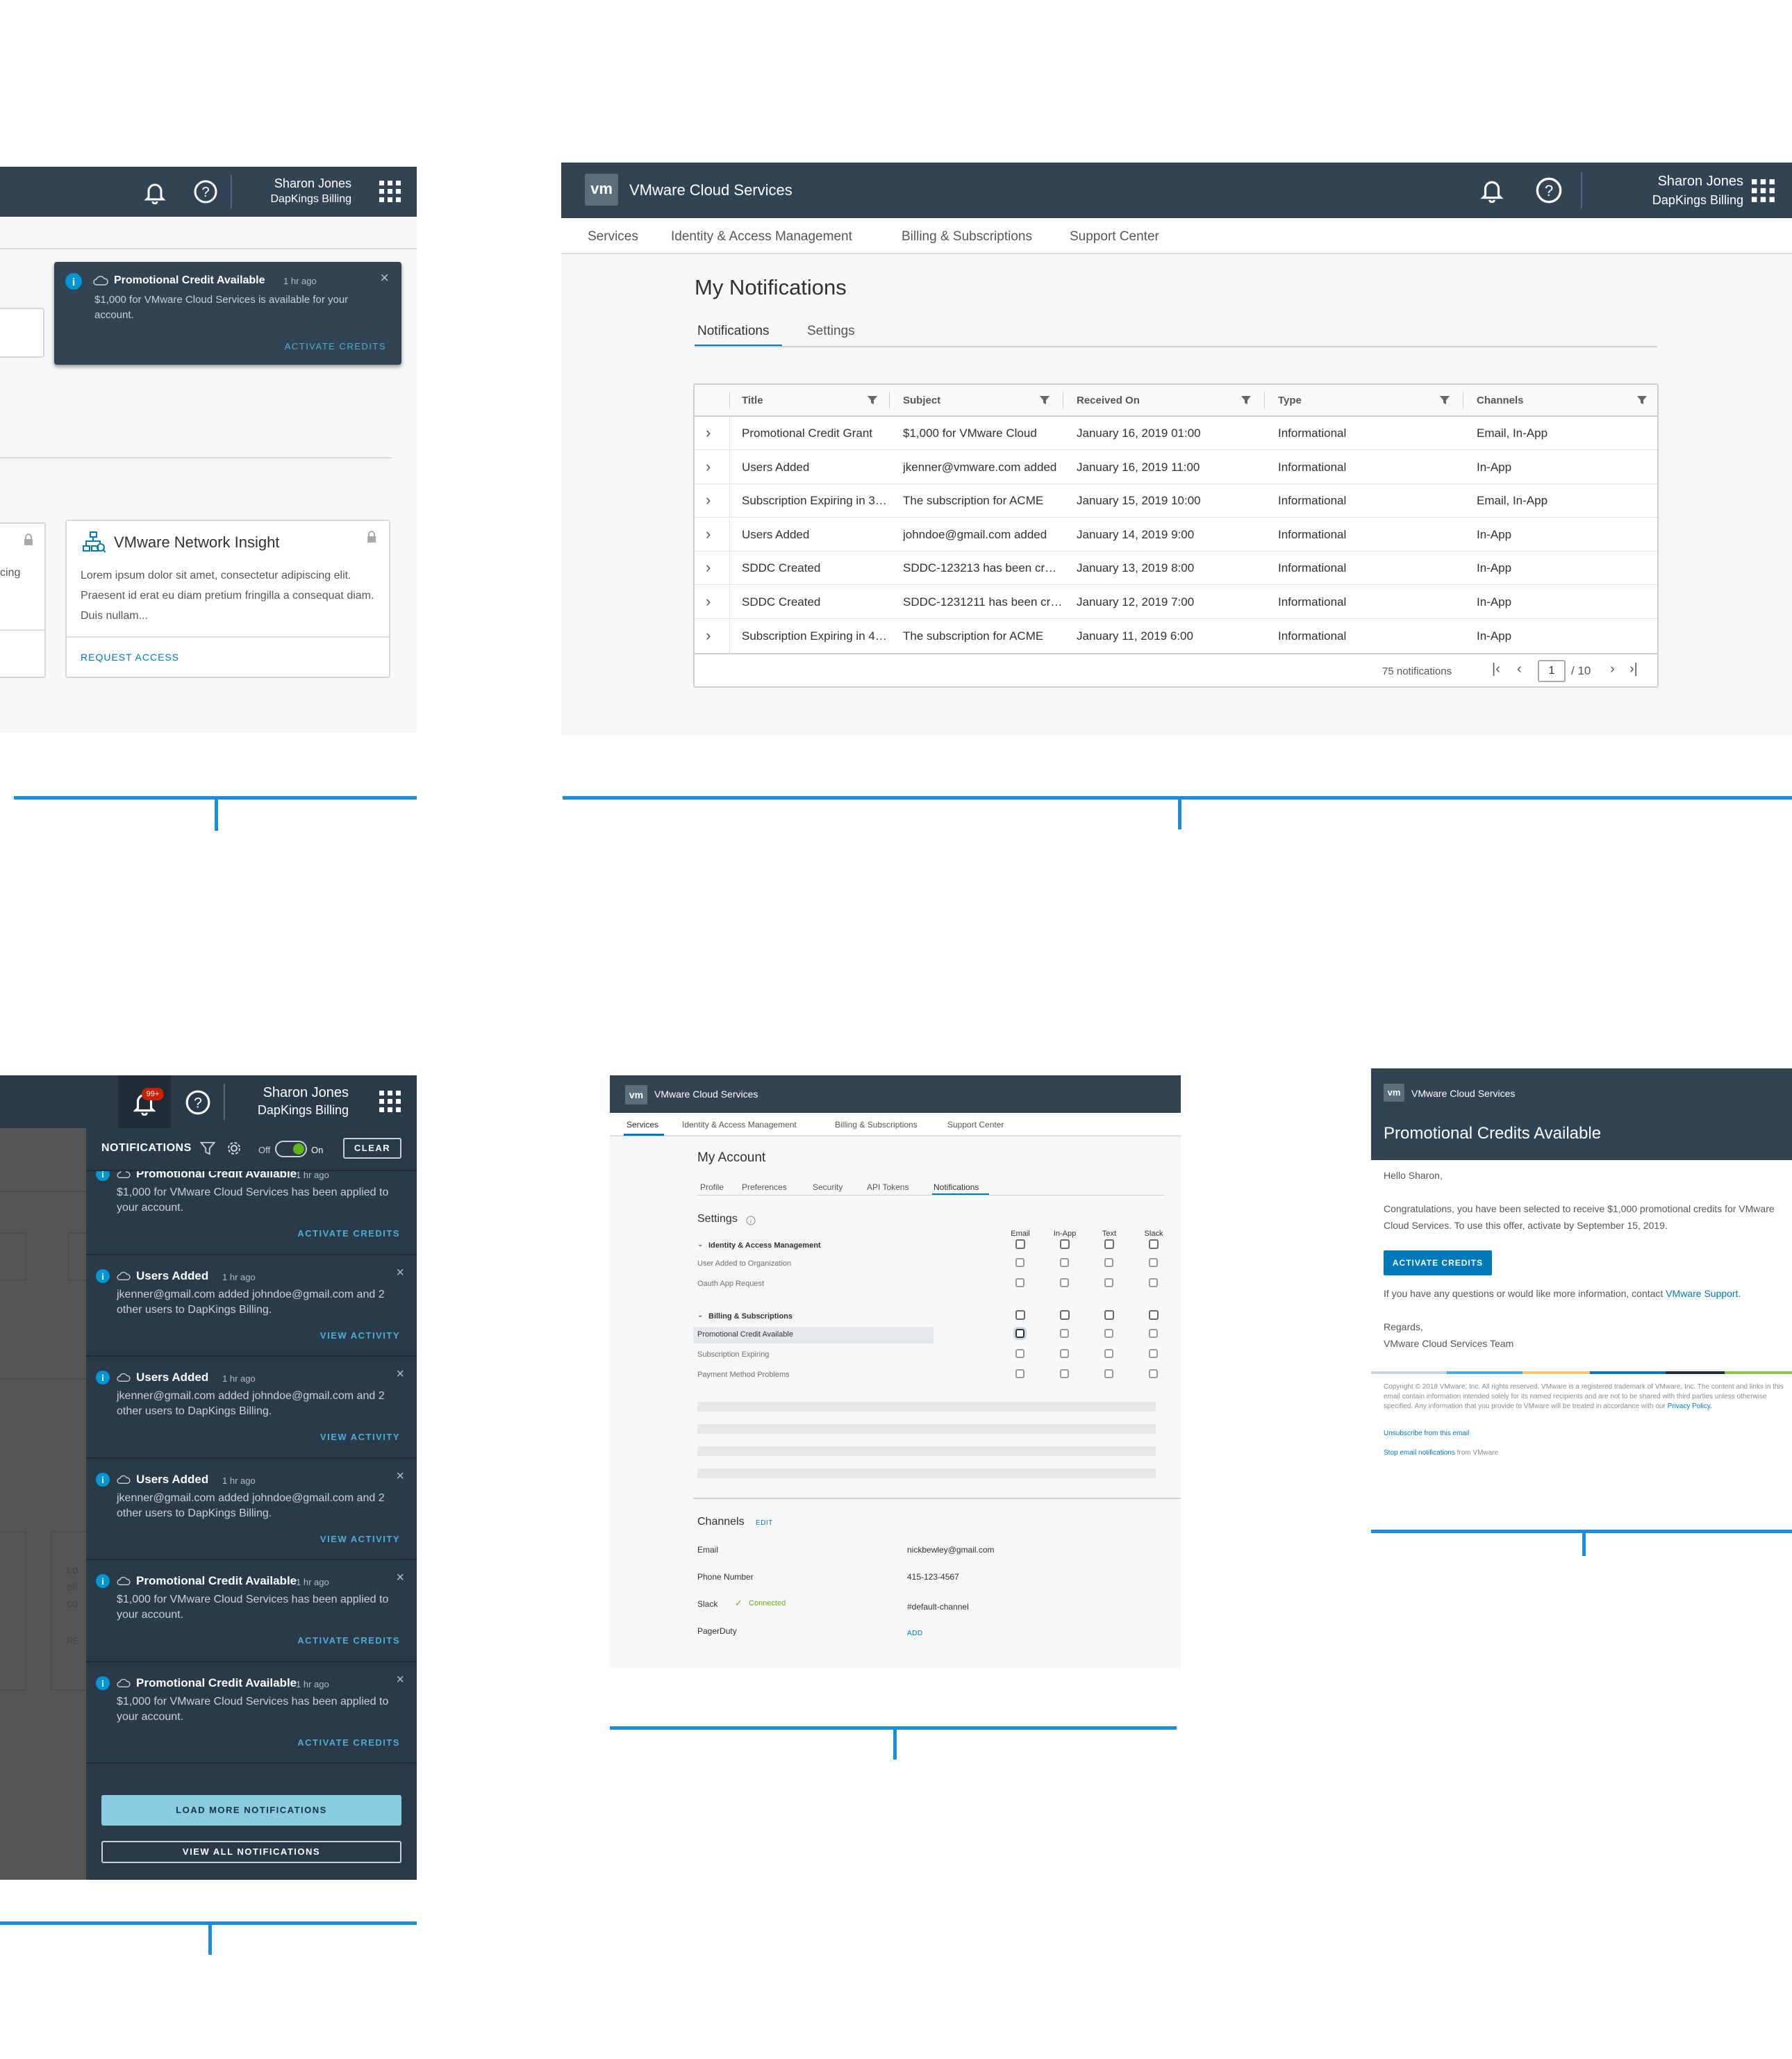  Describe the element at coordinates (613, 237) in the screenshot. I see `nav-services: Services` at that location.